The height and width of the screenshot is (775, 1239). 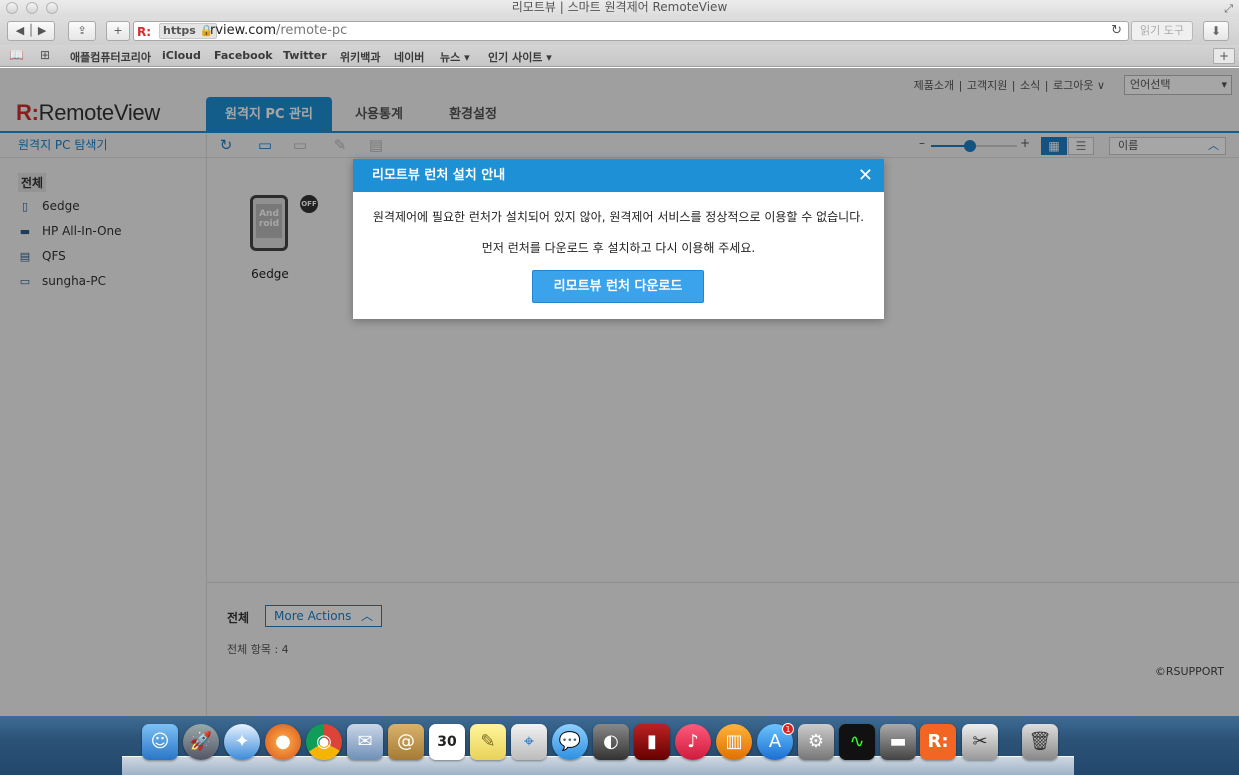 What do you see at coordinates (618, 286) in the screenshot?
I see `download-launcher-button: 리모트뷰 런처 다운로드` at bounding box center [618, 286].